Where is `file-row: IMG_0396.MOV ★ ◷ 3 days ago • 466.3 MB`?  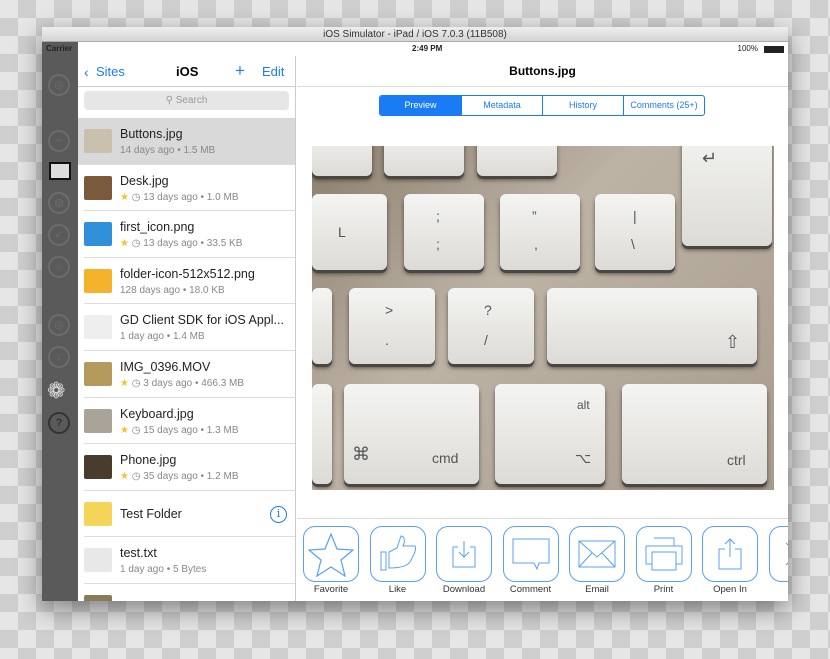
file-row: IMG_0396.MOV ★ ◷ 3 days ago • 466.3 MB is located at coordinates (189, 374).